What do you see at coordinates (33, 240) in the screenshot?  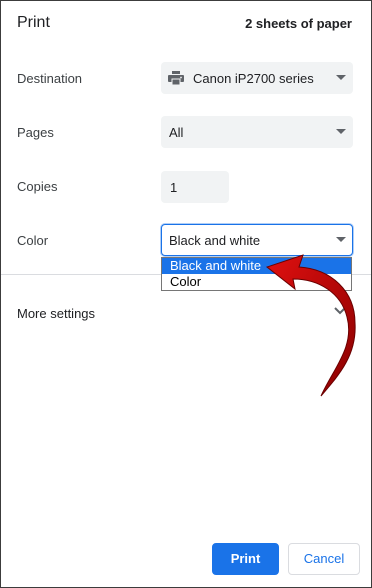 I see `color-label: Color` at bounding box center [33, 240].